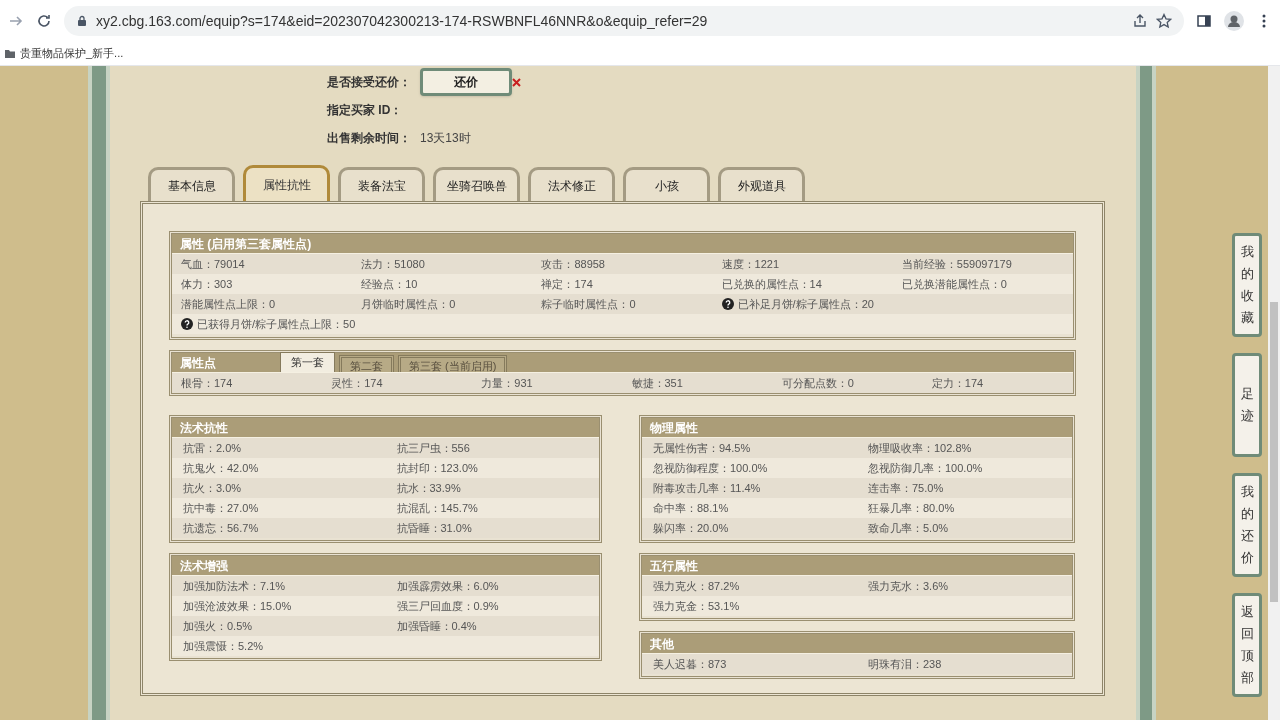  What do you see at coordinates (428, 488) in the screenshot?
I see `attribute-text: 抗水：33.9%` at bounding box center [428, 488].